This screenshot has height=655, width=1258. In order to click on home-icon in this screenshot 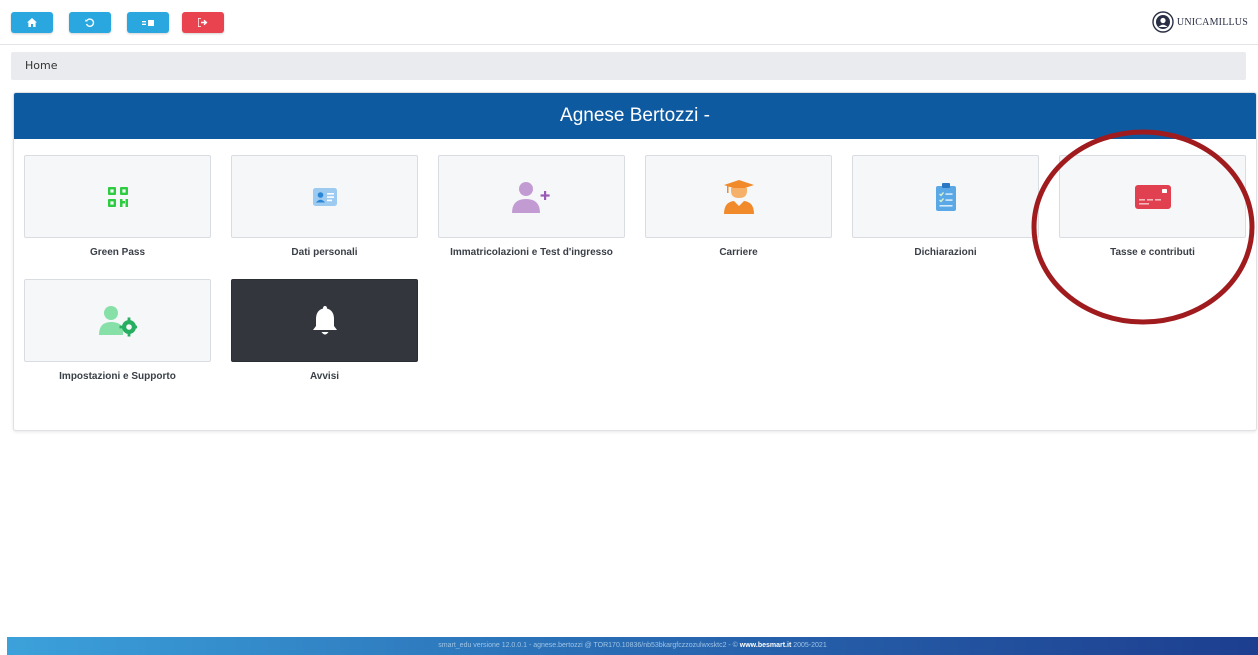, I will do `click(32, 22)`.